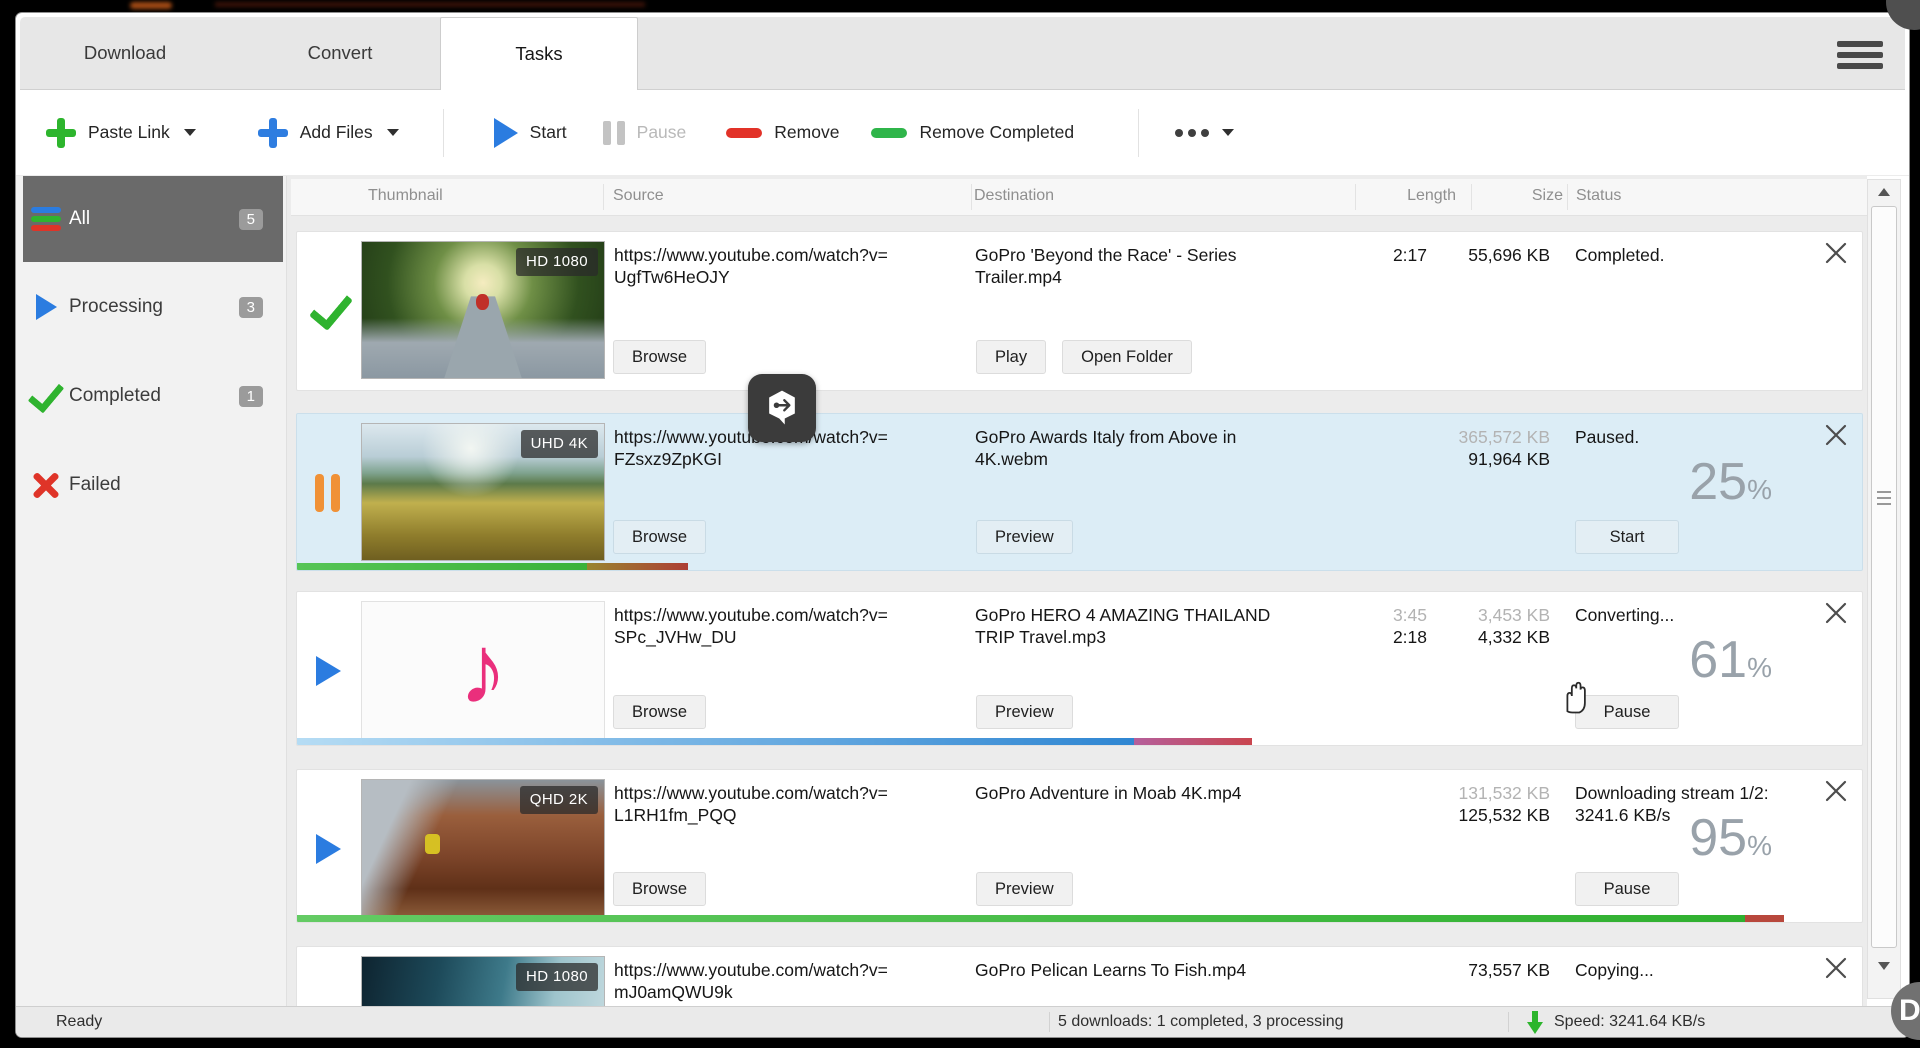 The image size is (1920, 1048). Describe the element at coordinates (1130, 448) in the screenshot. I see `destination-cell: GoPro Awards Italy from Above in 4K.webm` at that location.